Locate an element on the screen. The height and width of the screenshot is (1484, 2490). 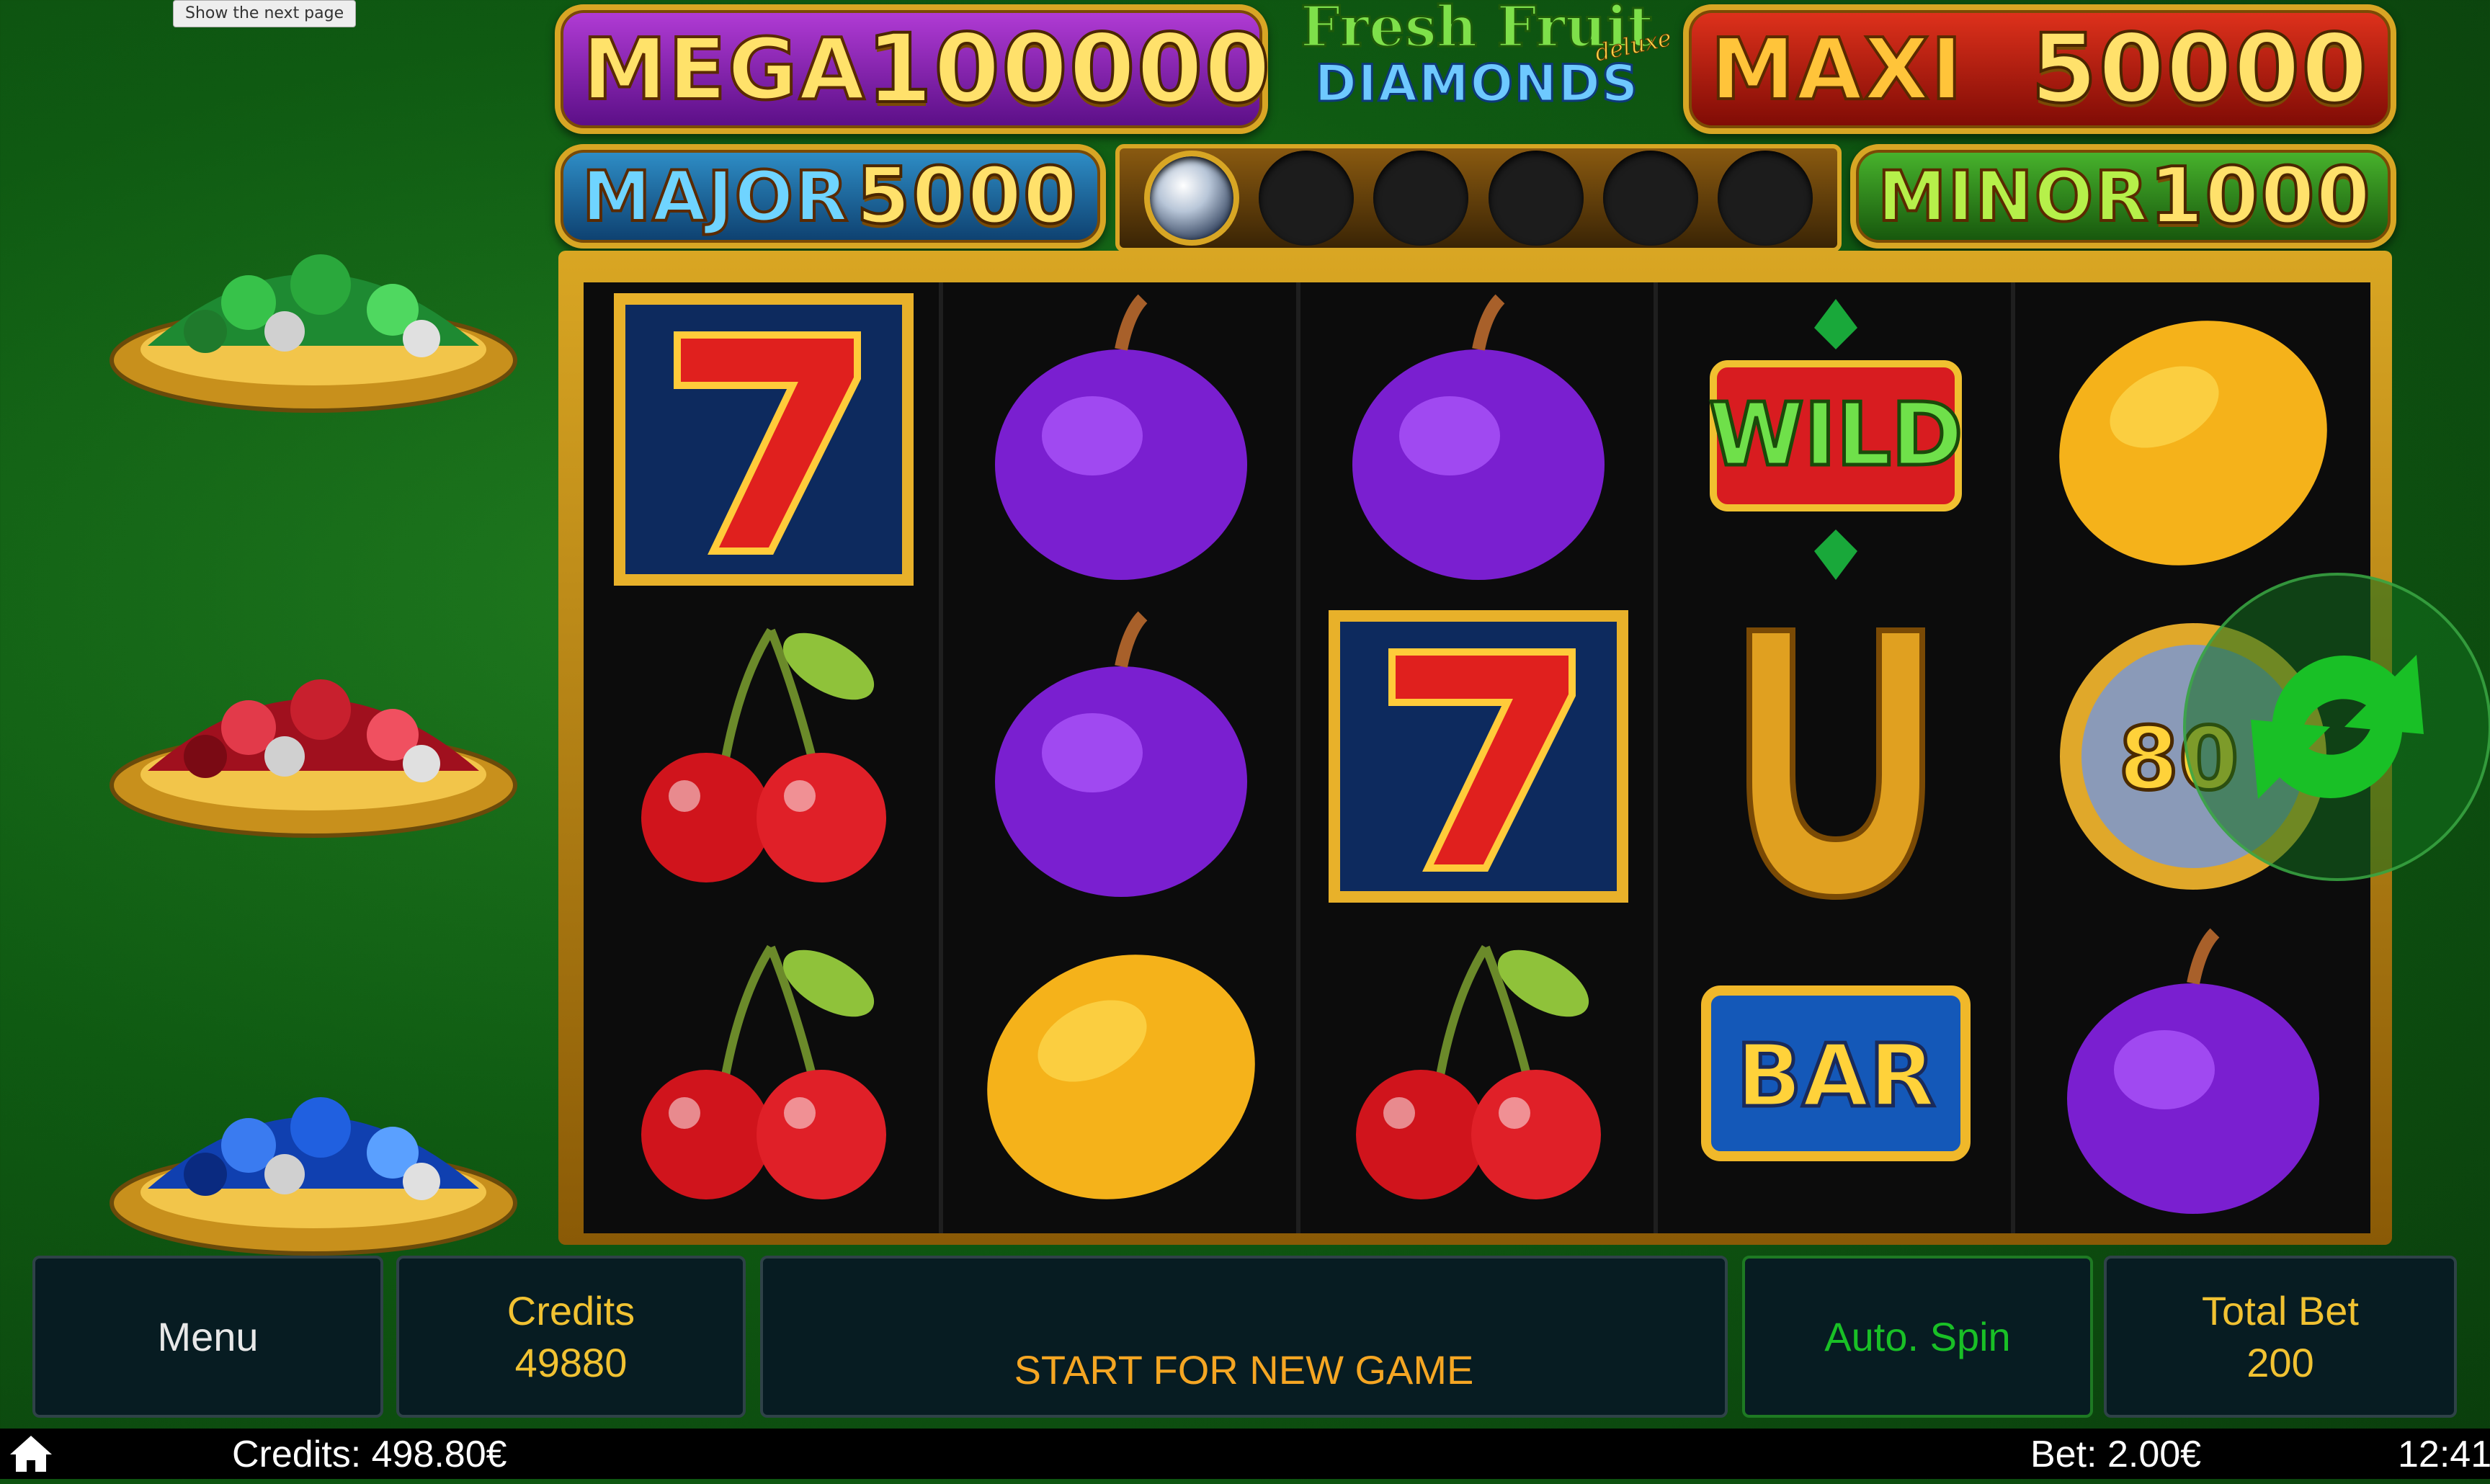
reel-symbol-bar: BAR is located at coordinates (1836, 1073).